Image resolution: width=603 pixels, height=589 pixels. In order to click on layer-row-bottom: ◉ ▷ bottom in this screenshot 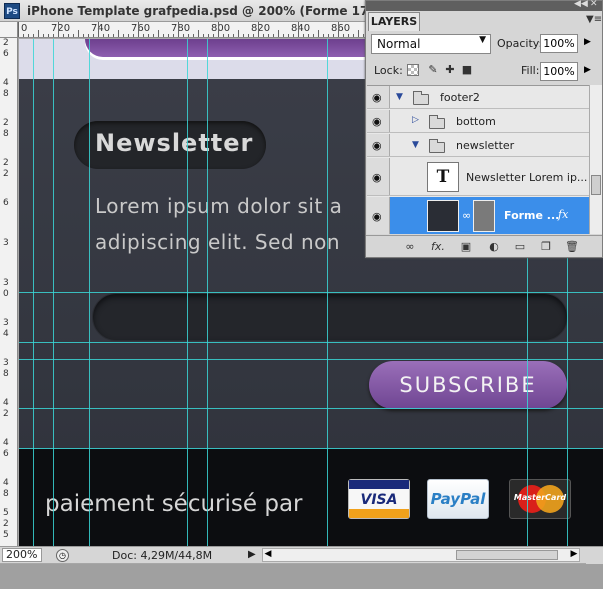, I will do `click(478, 121)`.